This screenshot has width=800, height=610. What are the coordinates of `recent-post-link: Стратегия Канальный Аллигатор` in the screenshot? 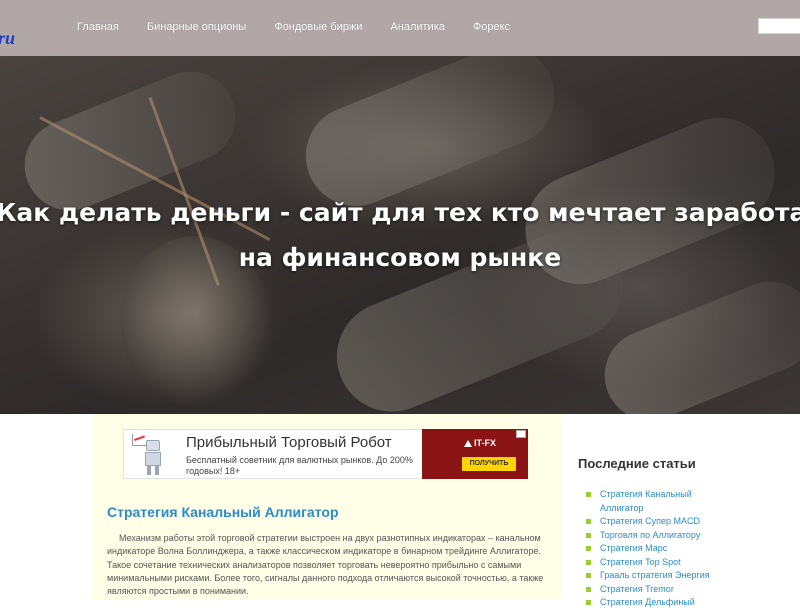 It's located at (656, 501).